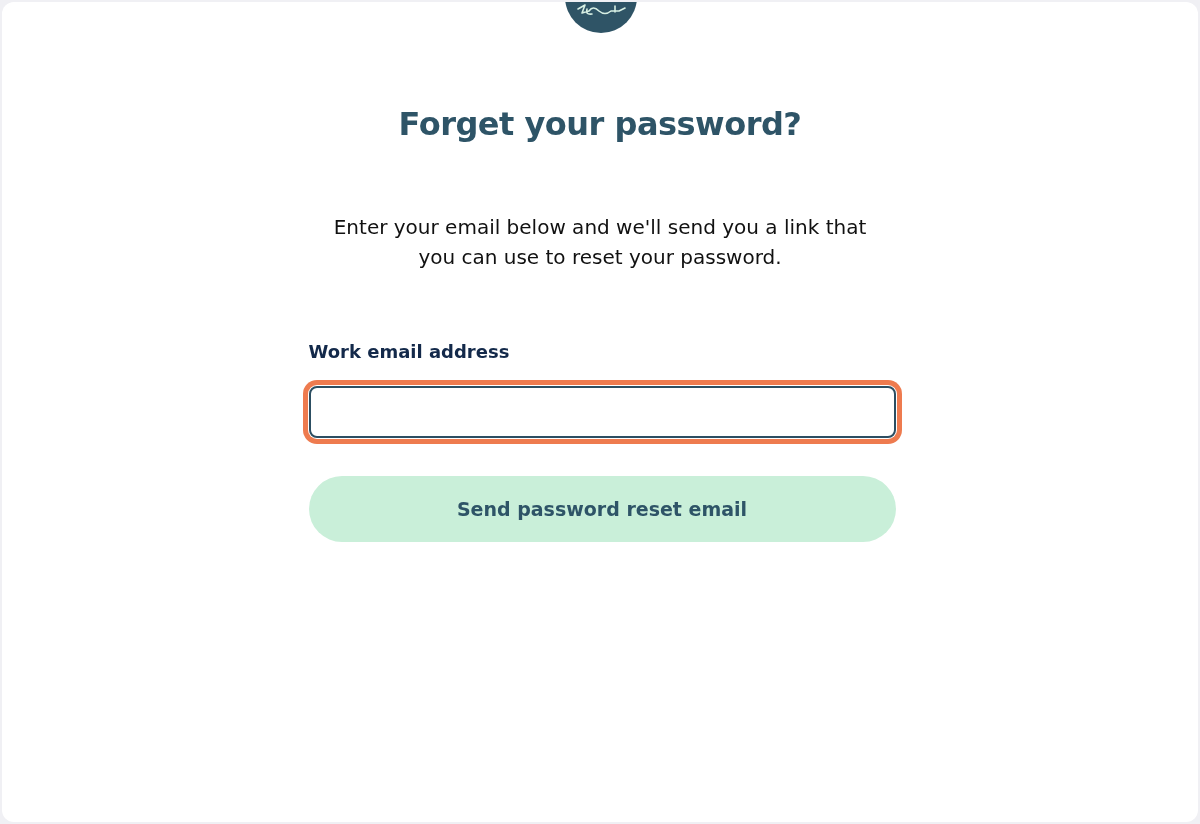 The image size is (1200, 824). Describe the element at coordinates (602, 509) in the screenshot. I see `send-reset-button: Send password reset email` at that location.